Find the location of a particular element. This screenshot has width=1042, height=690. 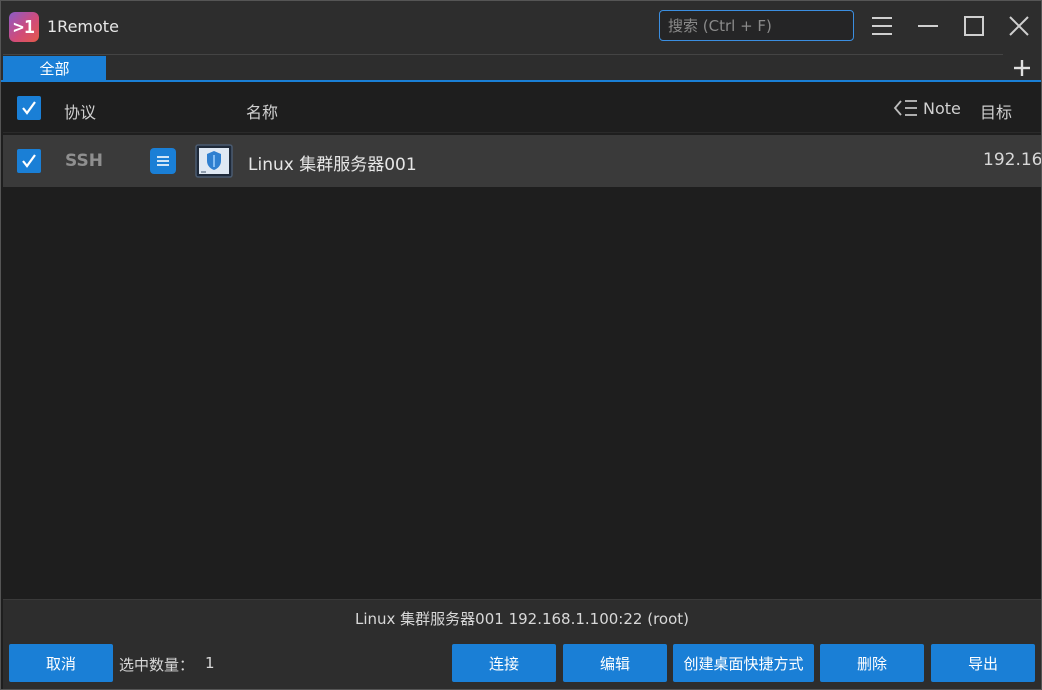

column-header-target: 目标 is located at coordinates (996, 111).